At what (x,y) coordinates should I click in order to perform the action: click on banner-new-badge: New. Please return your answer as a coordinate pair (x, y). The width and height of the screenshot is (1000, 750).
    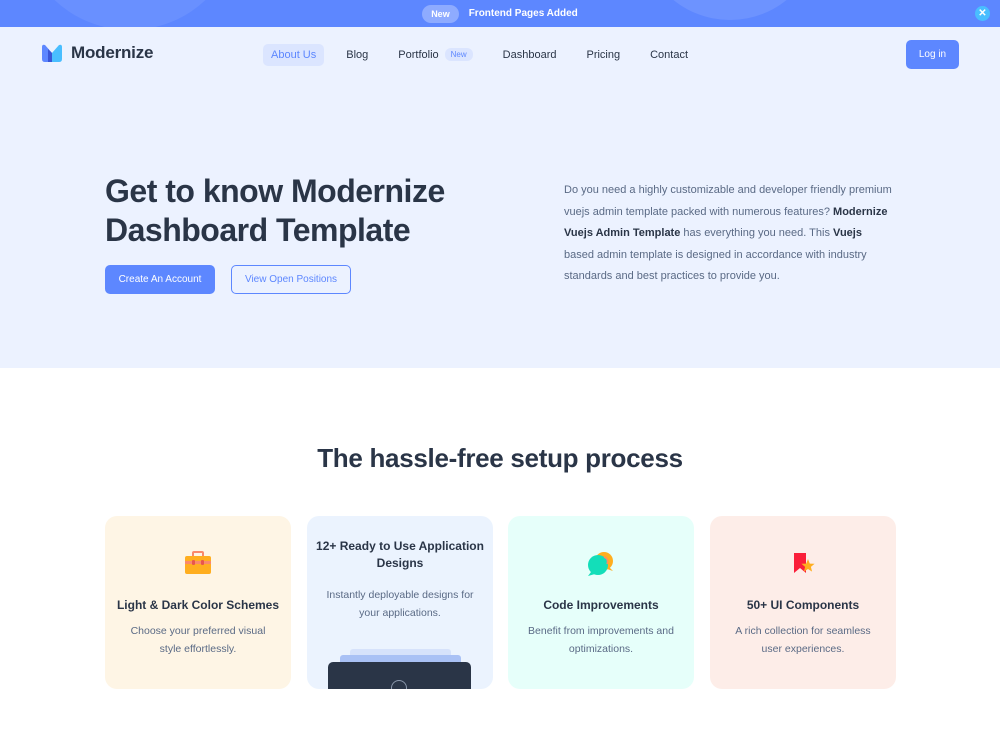
    Looking at the image, I should click on (440, 13).